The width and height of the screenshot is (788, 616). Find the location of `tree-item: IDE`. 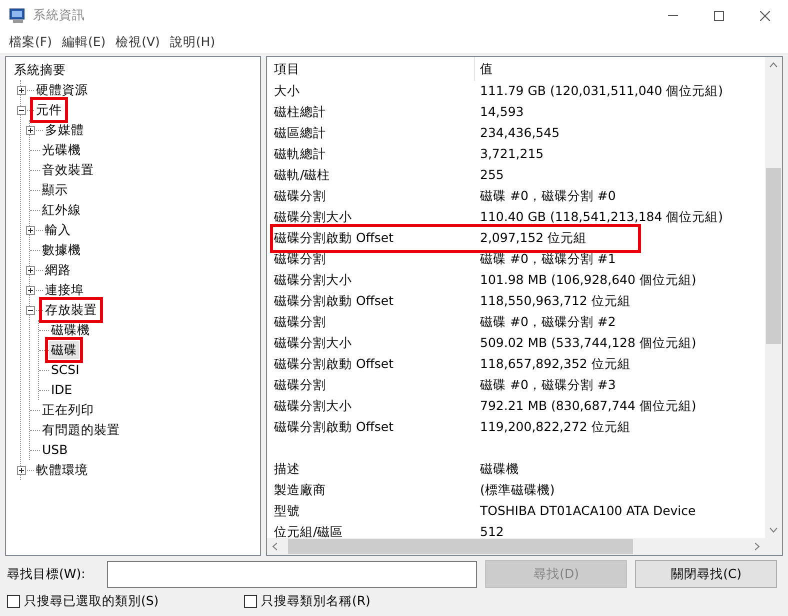

tree-item: IDE is located at coordinates (61, 390).